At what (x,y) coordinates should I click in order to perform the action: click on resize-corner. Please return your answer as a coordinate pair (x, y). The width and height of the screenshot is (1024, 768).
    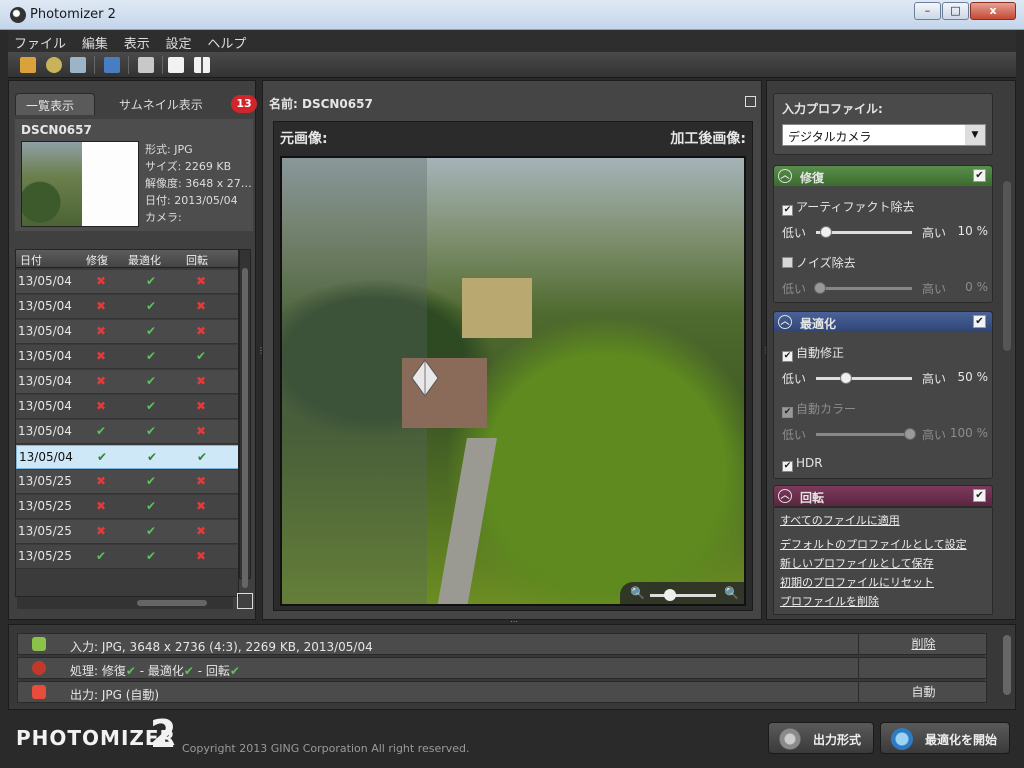
    Looking at the image, I should click on (245, 601).